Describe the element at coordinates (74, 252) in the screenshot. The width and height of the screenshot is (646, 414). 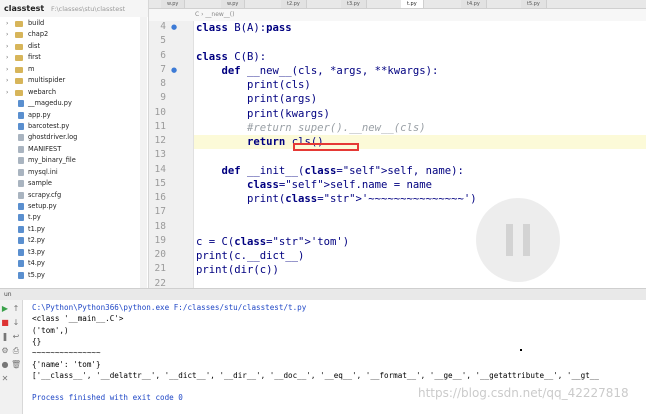
I see `tree-file: t3.py` at that location.